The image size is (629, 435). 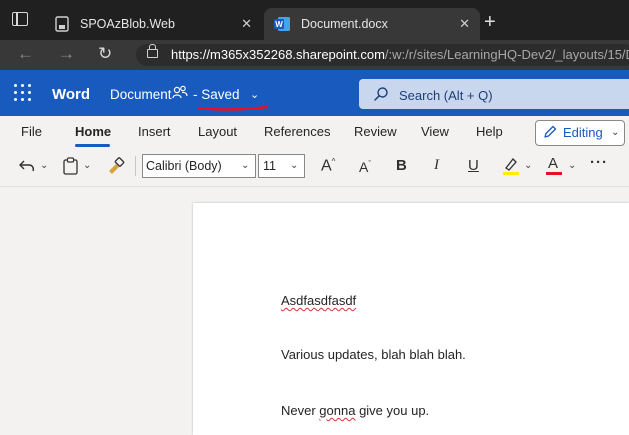 I want to click on browser-tab-document: W Document.docx ✕, so click(x=372, y=24).